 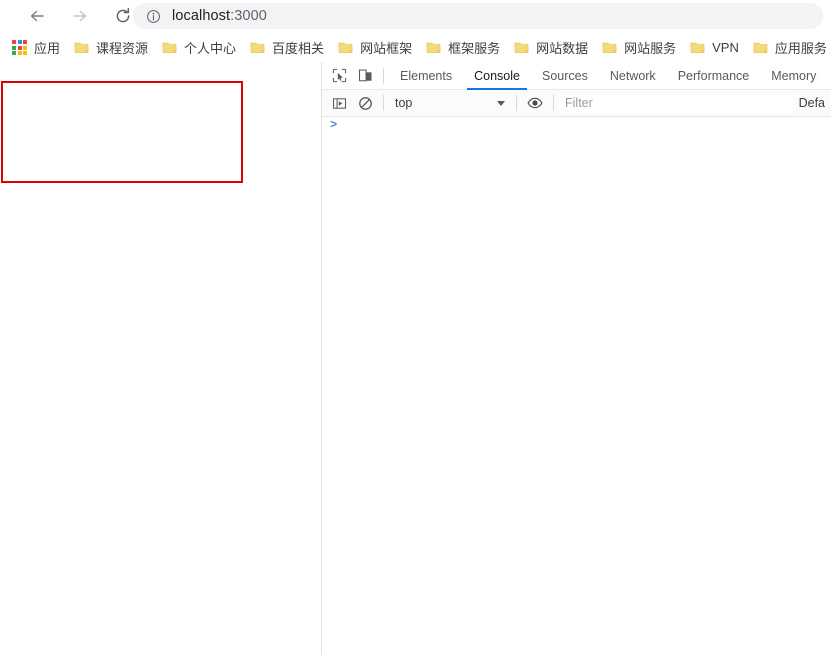 I want to click on bookmark-folder-2: 个人中心, so click(x=199, y=48).